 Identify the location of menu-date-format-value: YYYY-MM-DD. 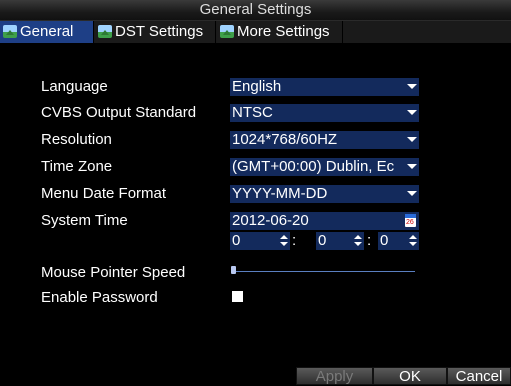
(280, 193).